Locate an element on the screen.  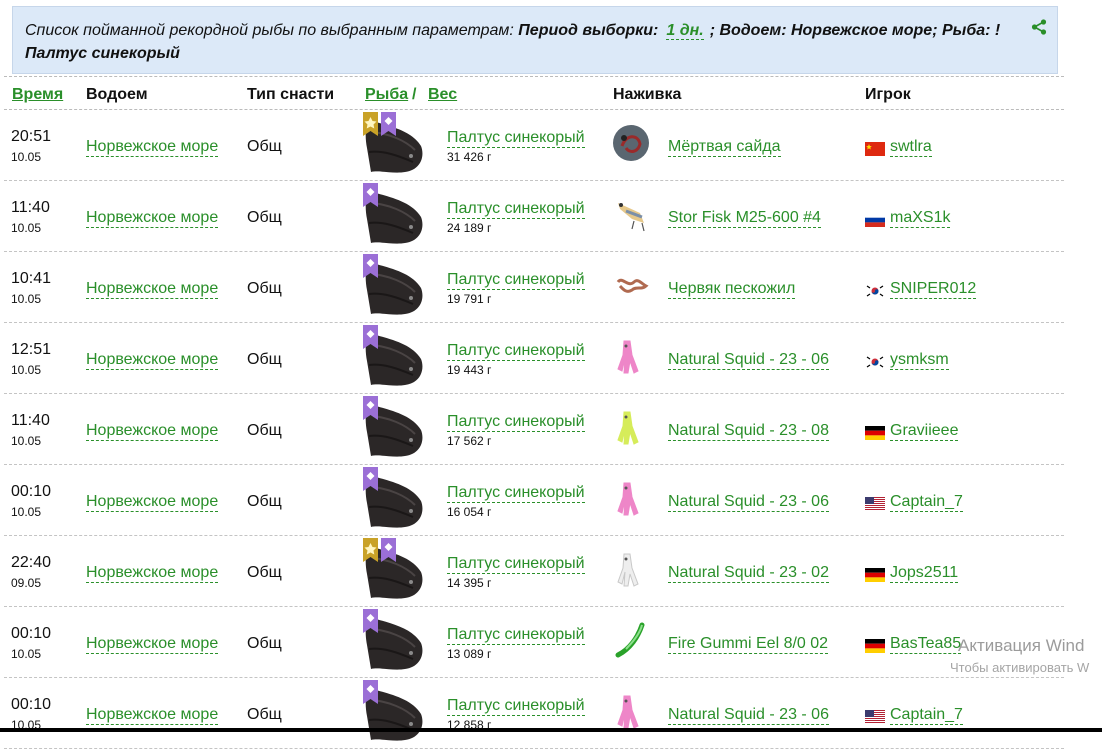
sort-by-fish: Рыба is located at coordinates (386, 95).